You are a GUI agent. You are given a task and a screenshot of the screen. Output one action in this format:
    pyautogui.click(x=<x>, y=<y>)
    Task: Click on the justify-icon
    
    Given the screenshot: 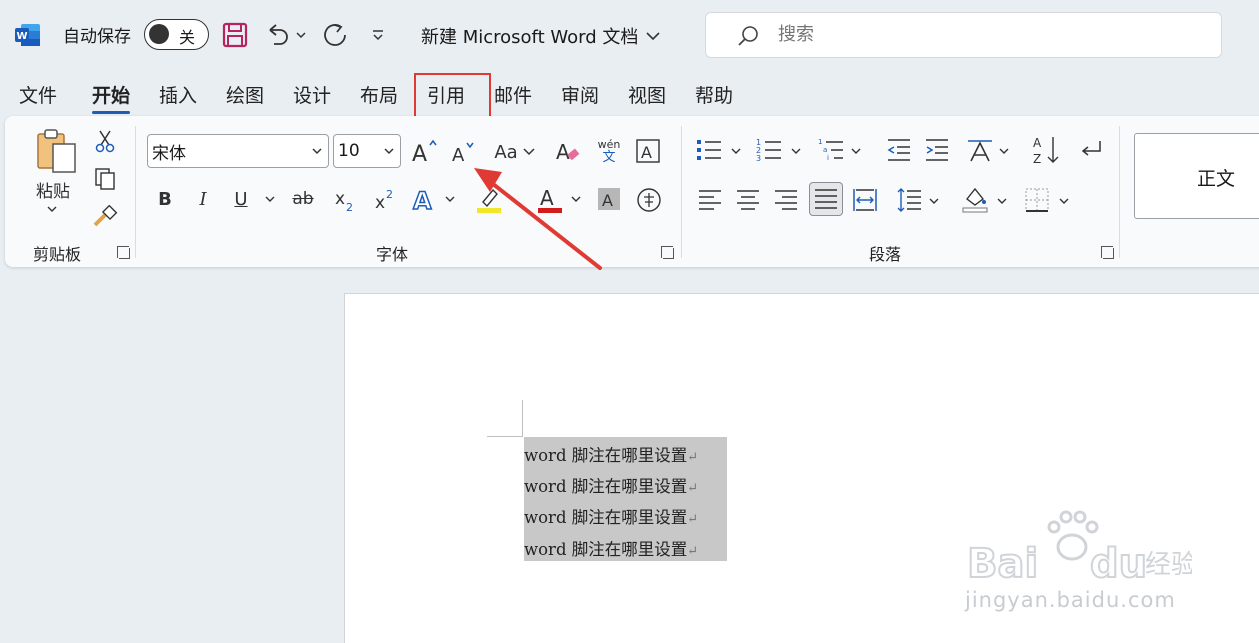 What is the action you would take?
    pyautogui.click(x=826, y=199)
    